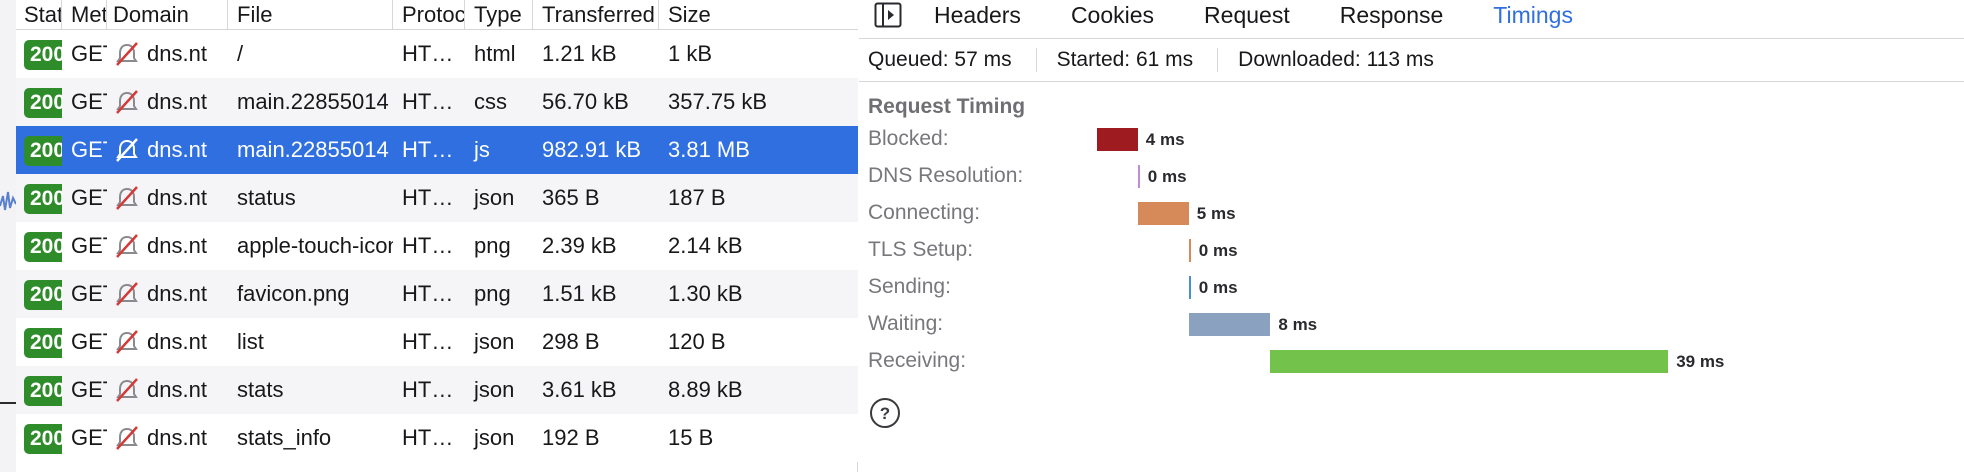 The image size is (1964, 472). I want to click on file-cell: list, so click(250, 341).